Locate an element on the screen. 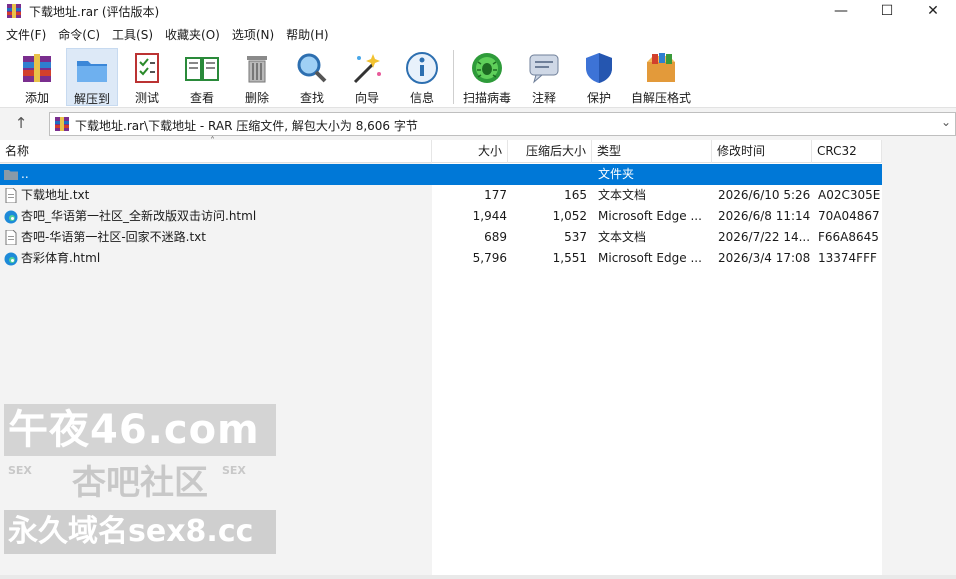  maximize-button: ☐ is located at coordinates (887, 11).